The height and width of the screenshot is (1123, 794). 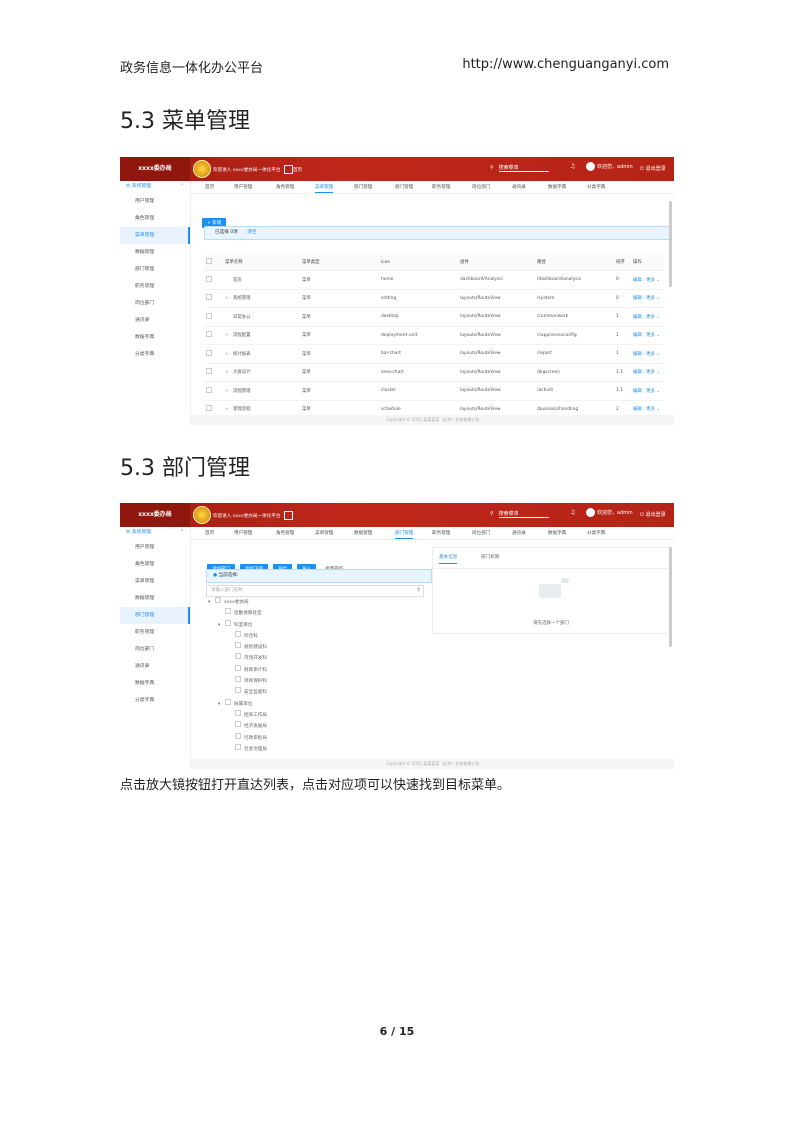 What do you see at coordinates (243, 533) in the screenshot?
I see `tab: 用户管理` at bounding box center [243, 533].